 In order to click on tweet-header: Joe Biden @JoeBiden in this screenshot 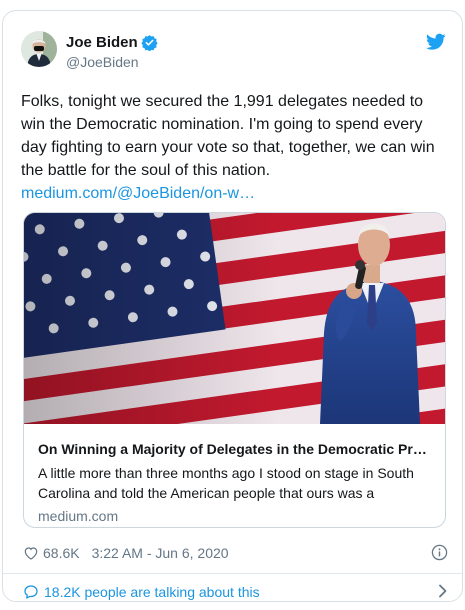, I will do `click(233, 51)`.